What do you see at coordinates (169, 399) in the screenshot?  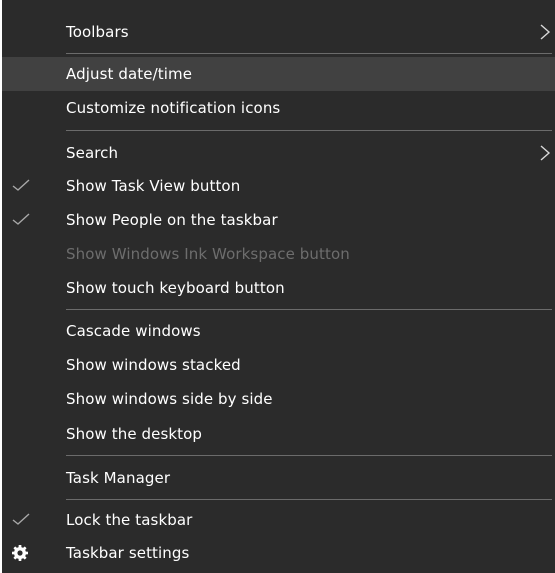 I see `menu-item-label: Show windows side by side` at bounding box center [169, 399].